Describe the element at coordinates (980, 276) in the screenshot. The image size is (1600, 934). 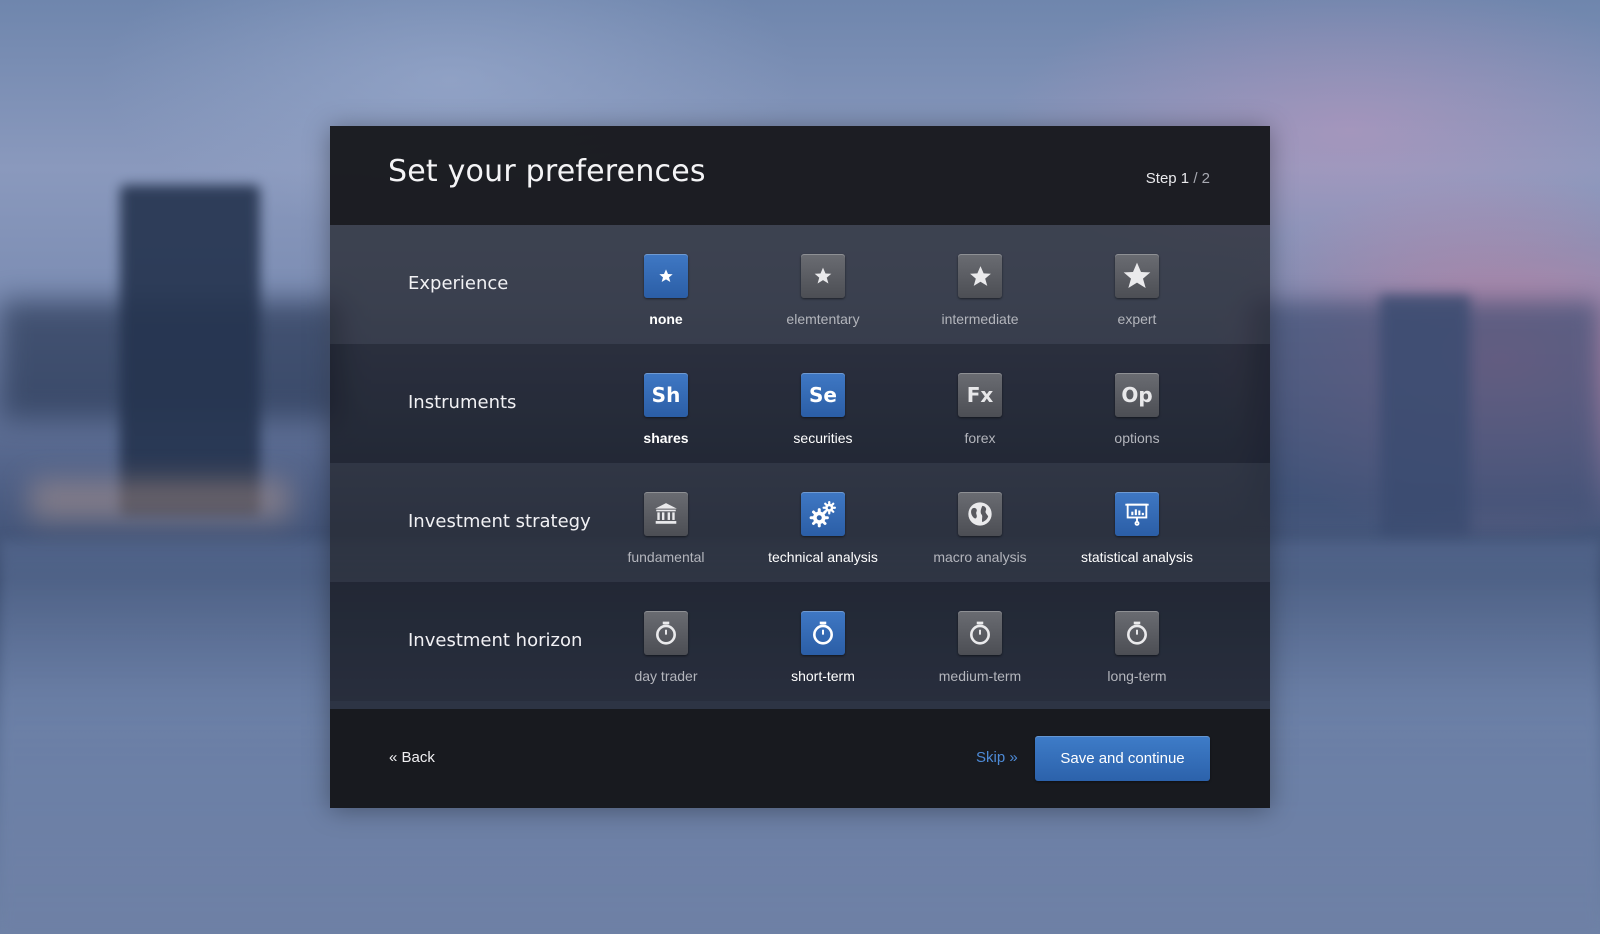
I see `star-large-icon` at that location.